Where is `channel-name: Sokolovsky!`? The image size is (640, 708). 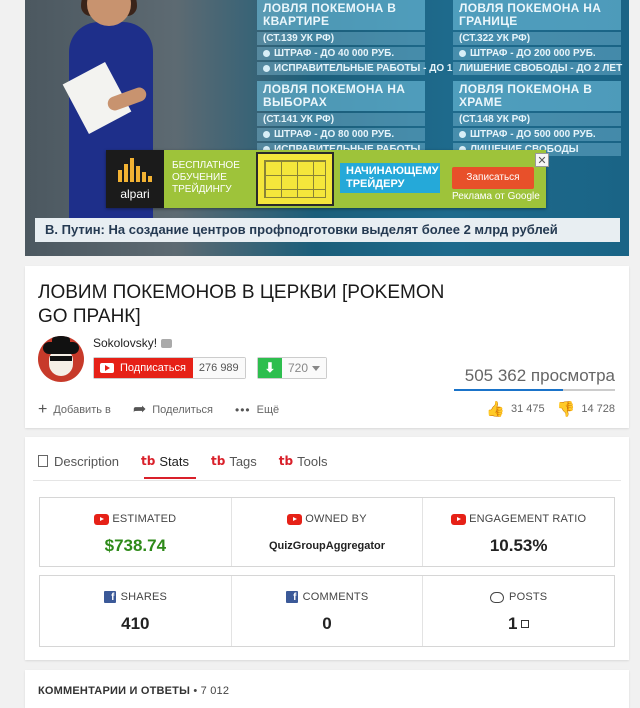 channel-name: Sokolovsky! is located at coordinates (133, 343).